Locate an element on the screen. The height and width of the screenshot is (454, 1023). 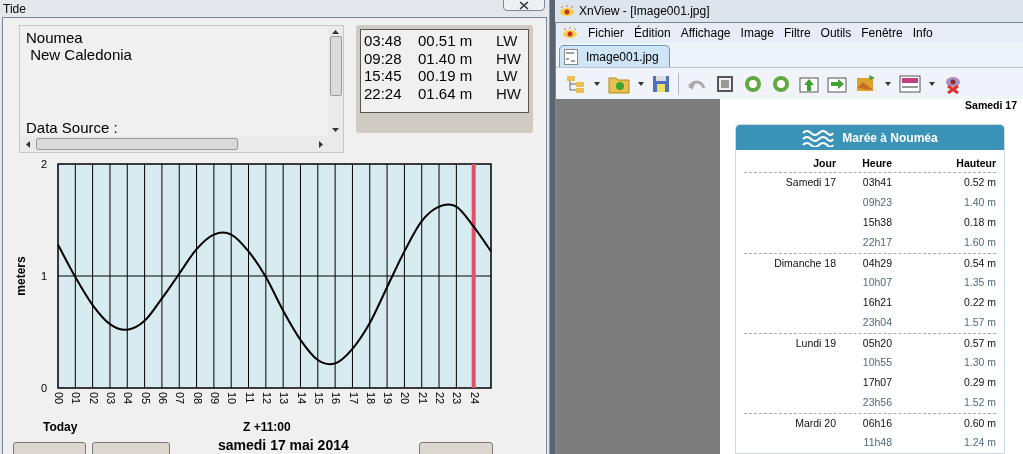
file-thumbnail-icon is located at coordinates (571, 56).